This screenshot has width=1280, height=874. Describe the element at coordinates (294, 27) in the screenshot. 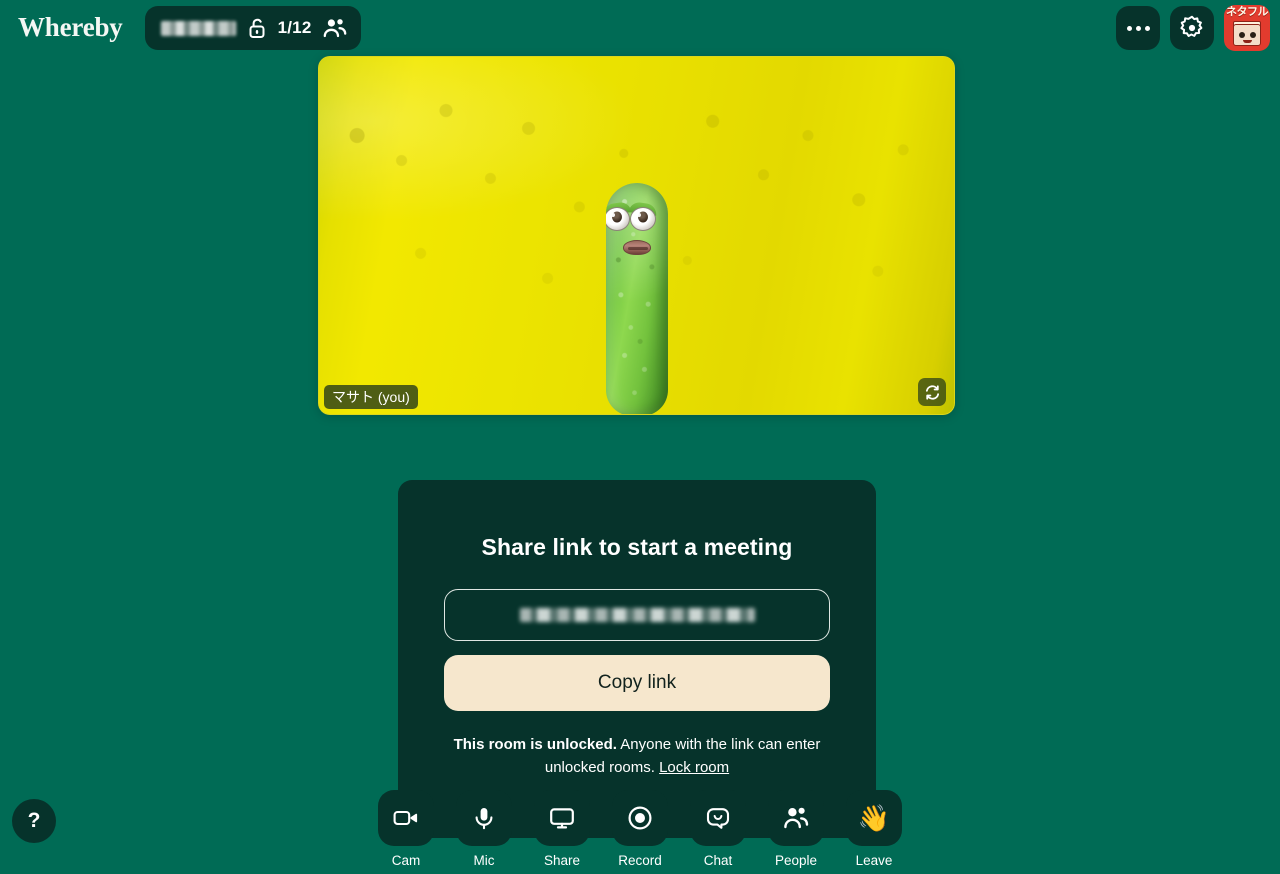

I see `participant-count: 1/12` at that location.